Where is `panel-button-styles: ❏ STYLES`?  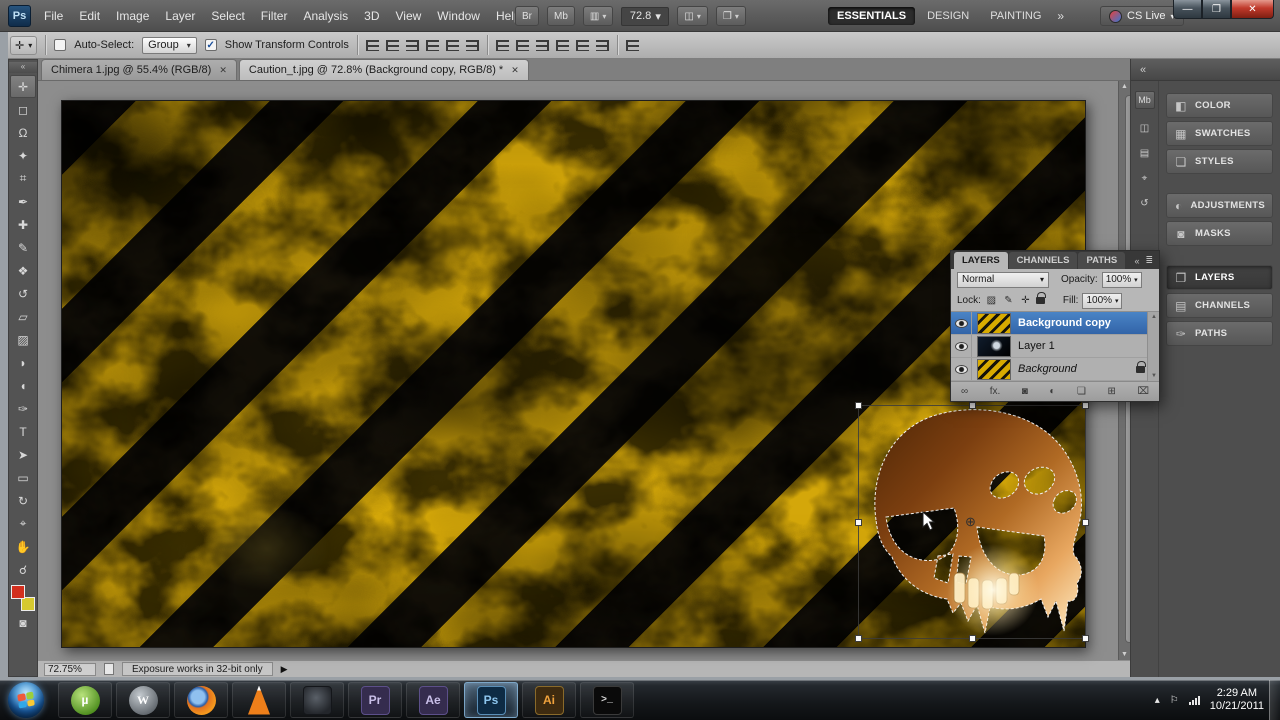
panel-button-styles: ❏ STYLES is located at coordinates (1219, 161).